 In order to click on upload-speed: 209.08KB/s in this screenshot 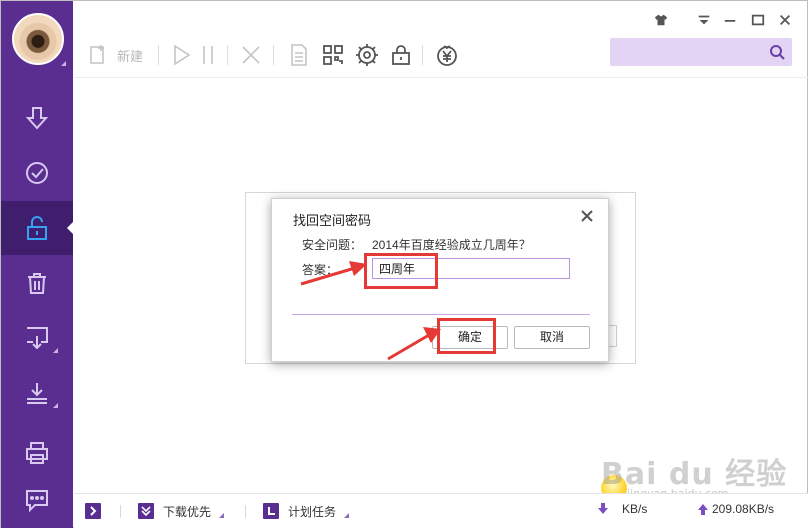, I will do `click(736, 509)`.